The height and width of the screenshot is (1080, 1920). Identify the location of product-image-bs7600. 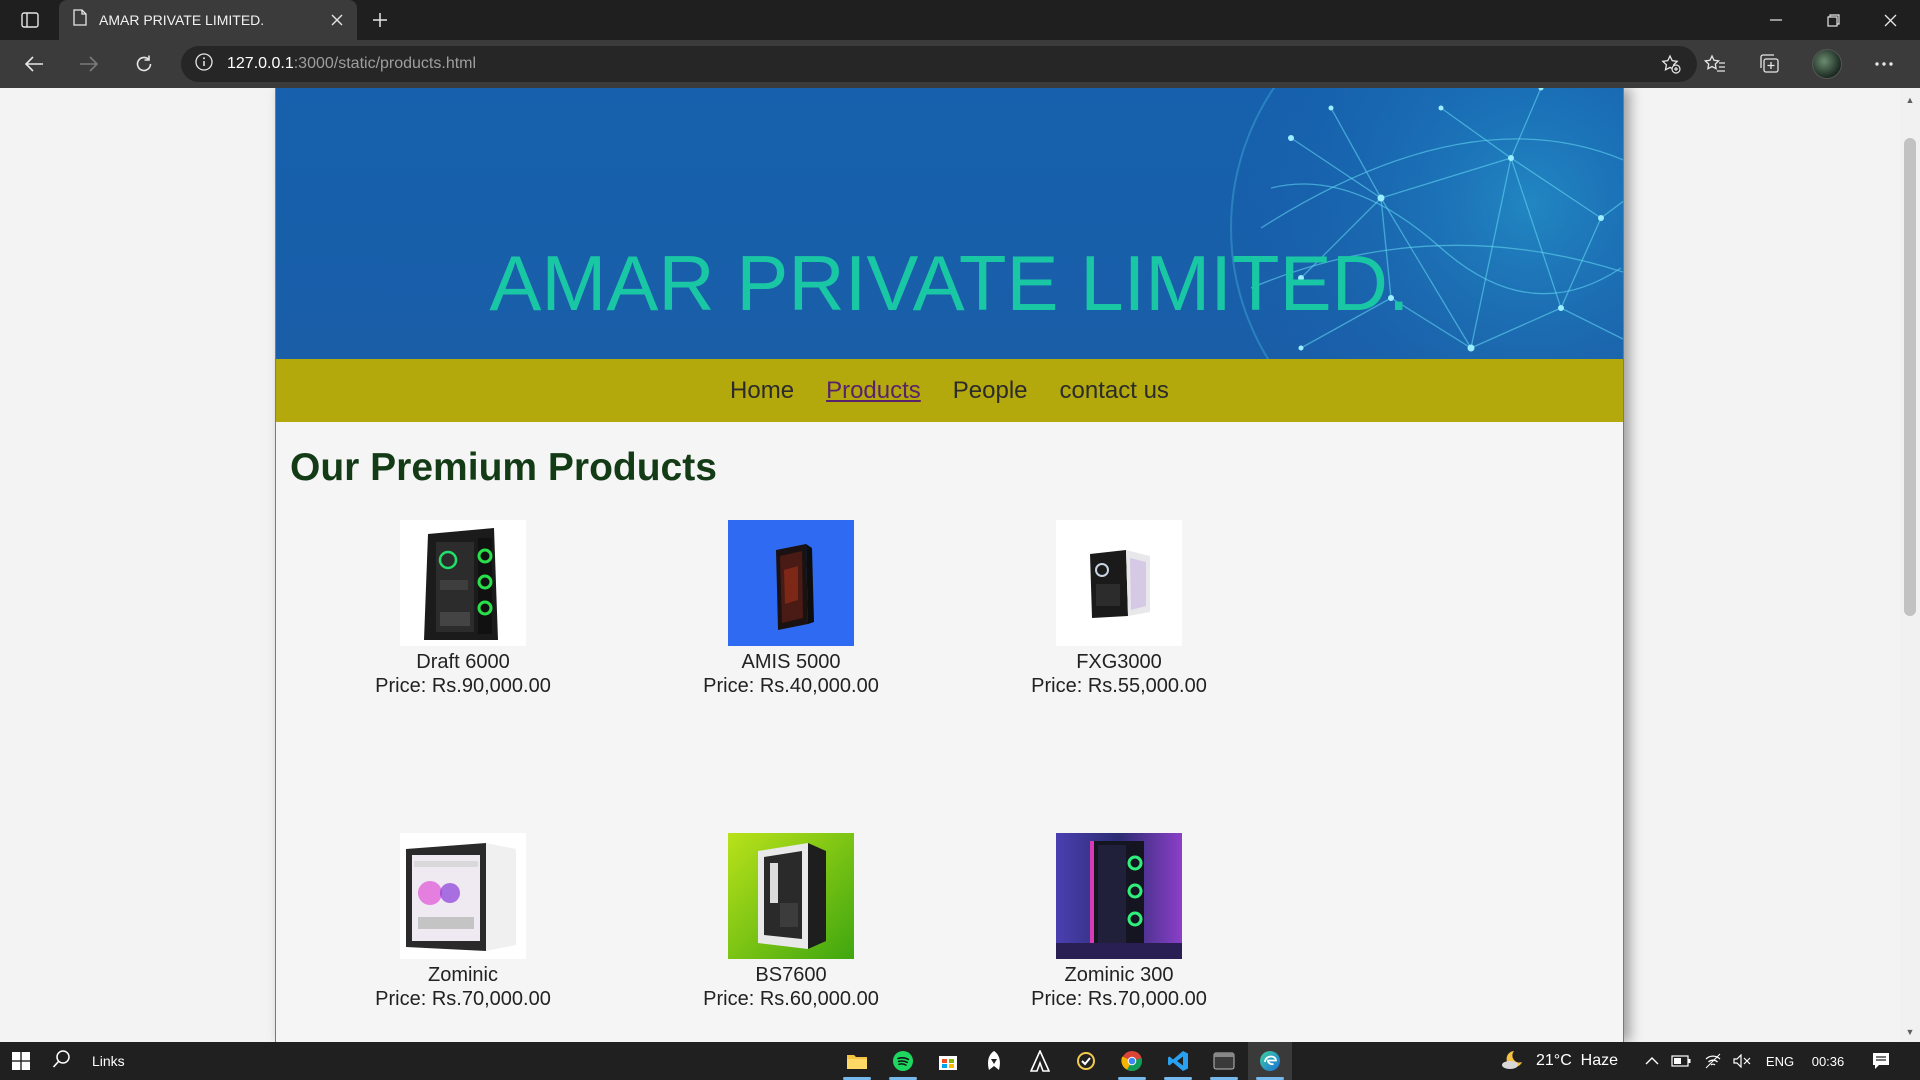
(791, 896).